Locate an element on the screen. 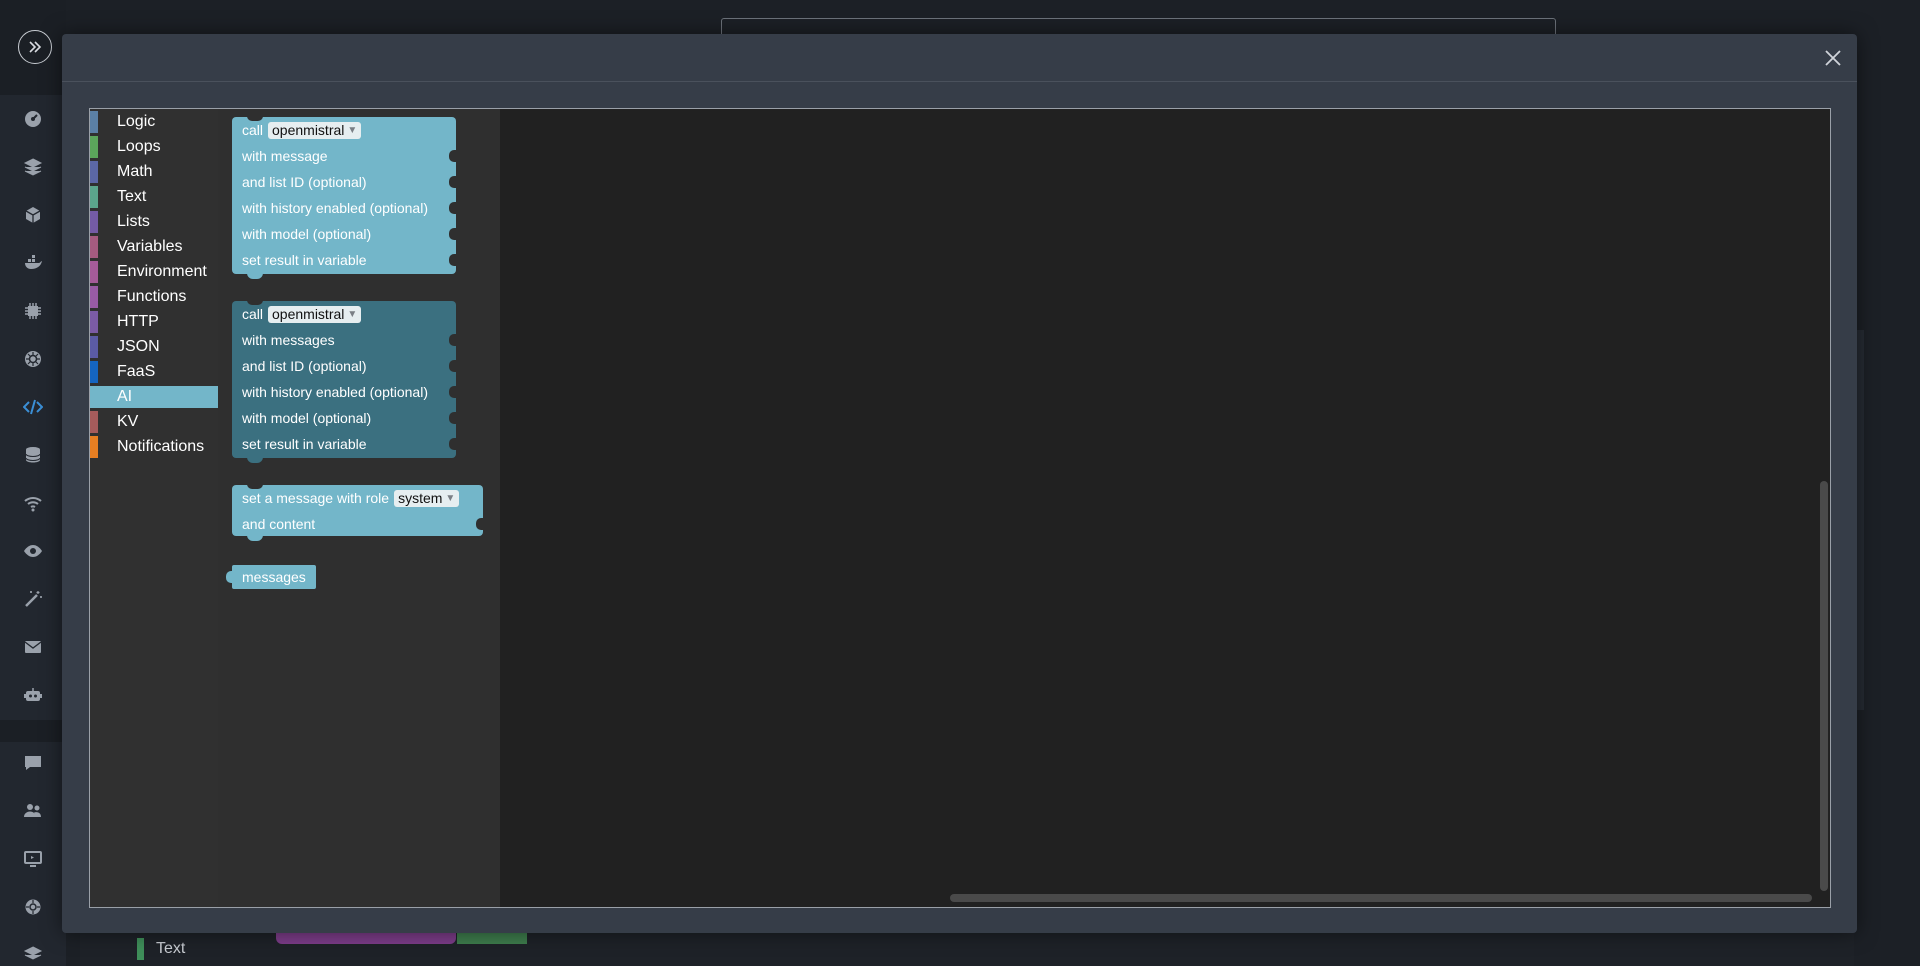 This screenshot has height=966, width=1920. block-row: and content is located at coordinates (279, 524).